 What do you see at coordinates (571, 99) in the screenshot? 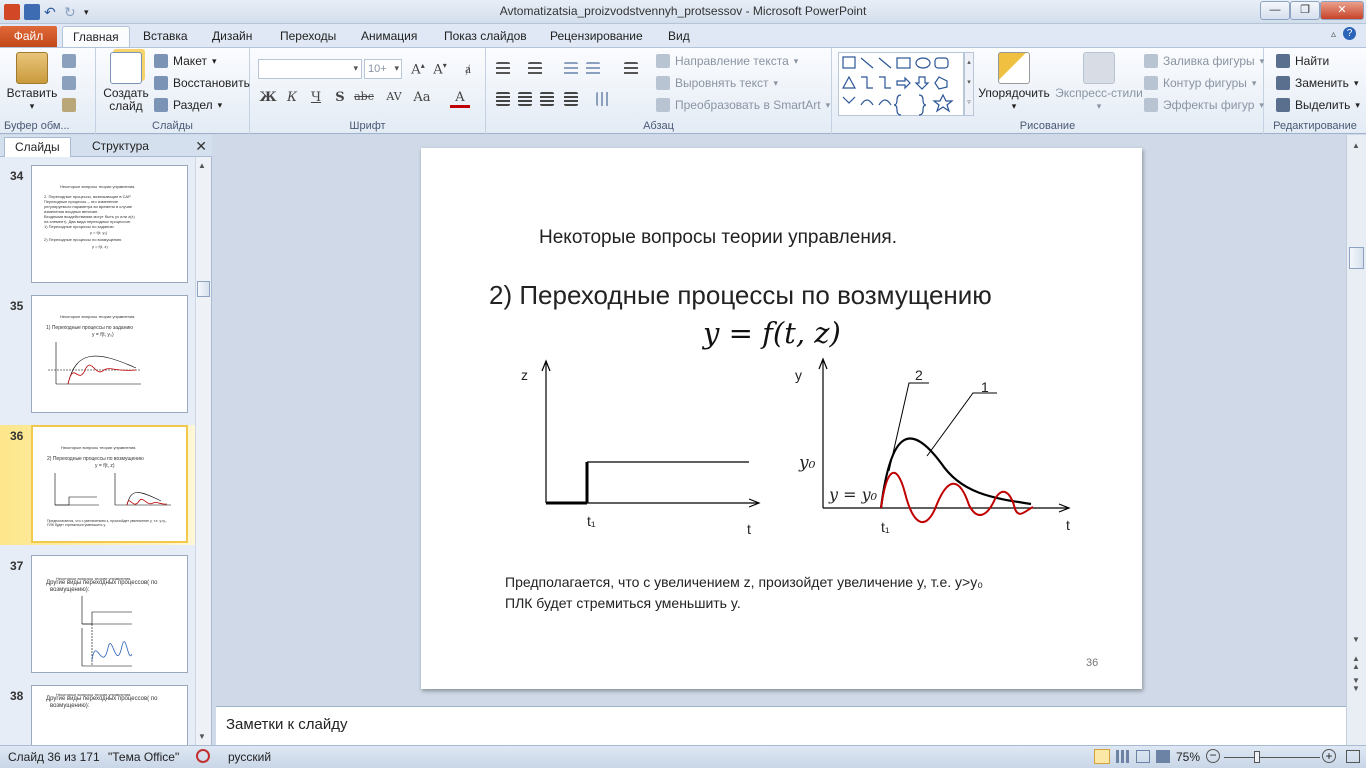
I see `justify-icon` at bounding box center [571, 99].